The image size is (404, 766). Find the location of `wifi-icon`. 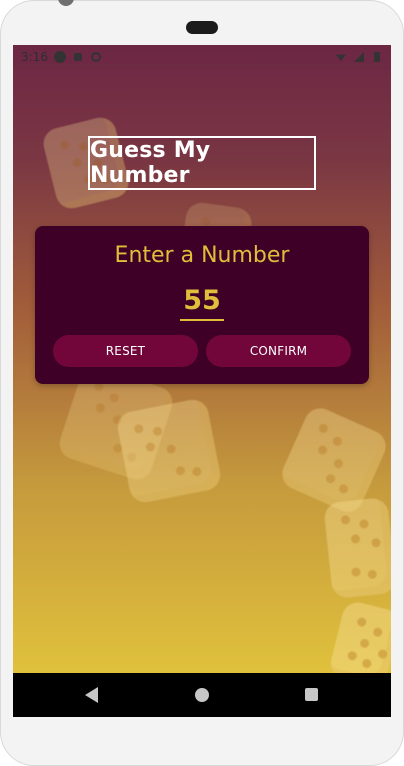

wifi-icon is located at coordinates (341, 57).